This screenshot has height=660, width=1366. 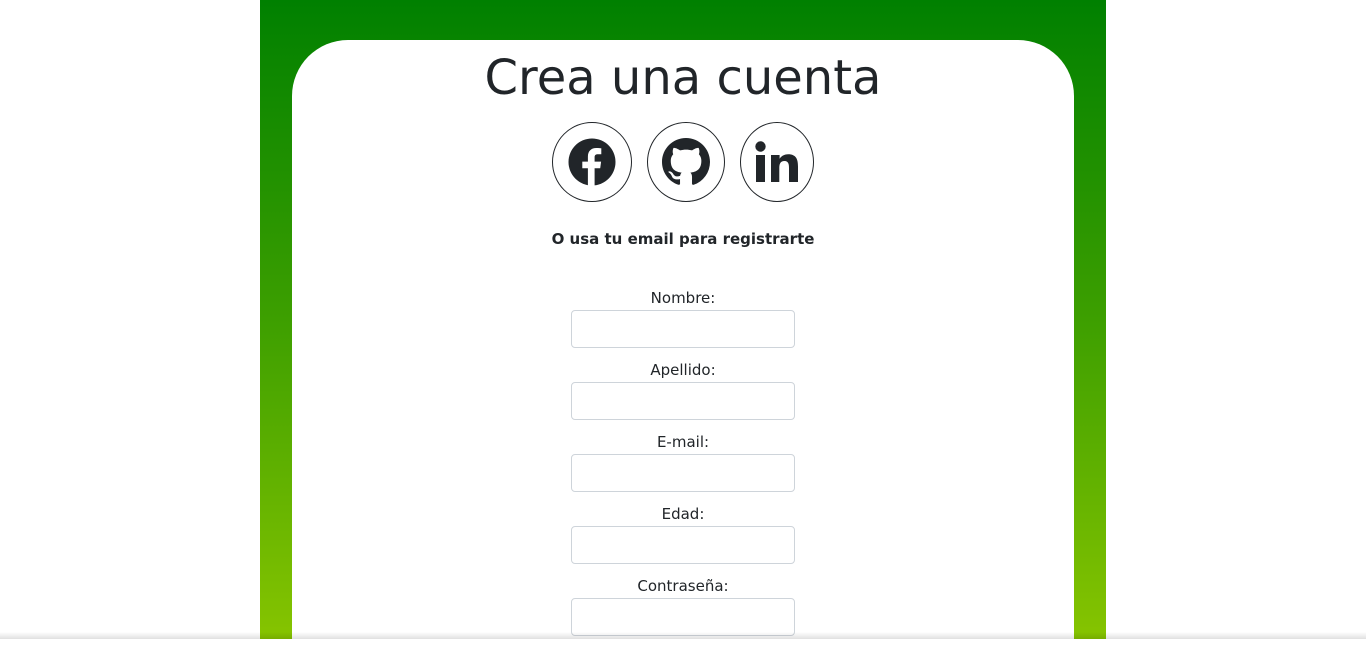 I want to click on contrasena-label: Contraseña:, so click(x=683, y=586).